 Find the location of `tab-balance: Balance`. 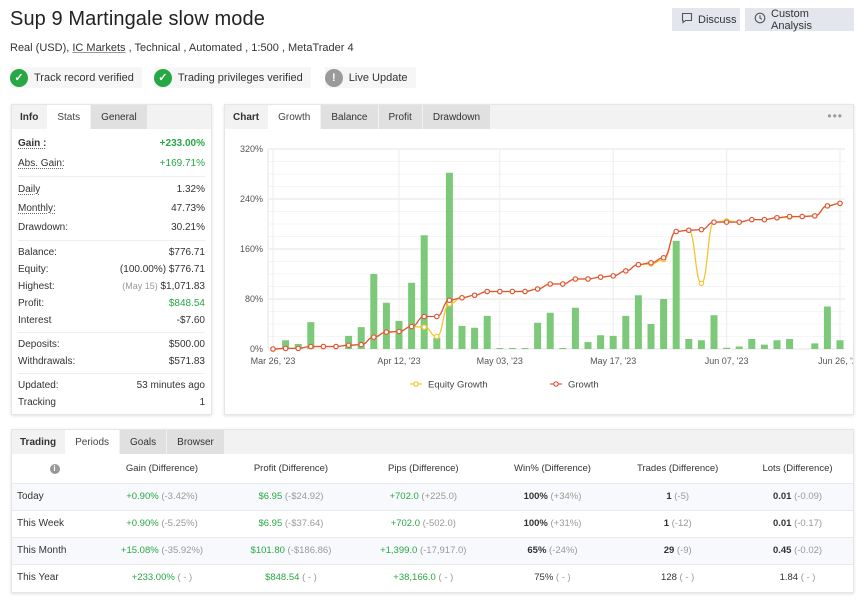

tab-balance: Balance is located at coordinates (349, 117).